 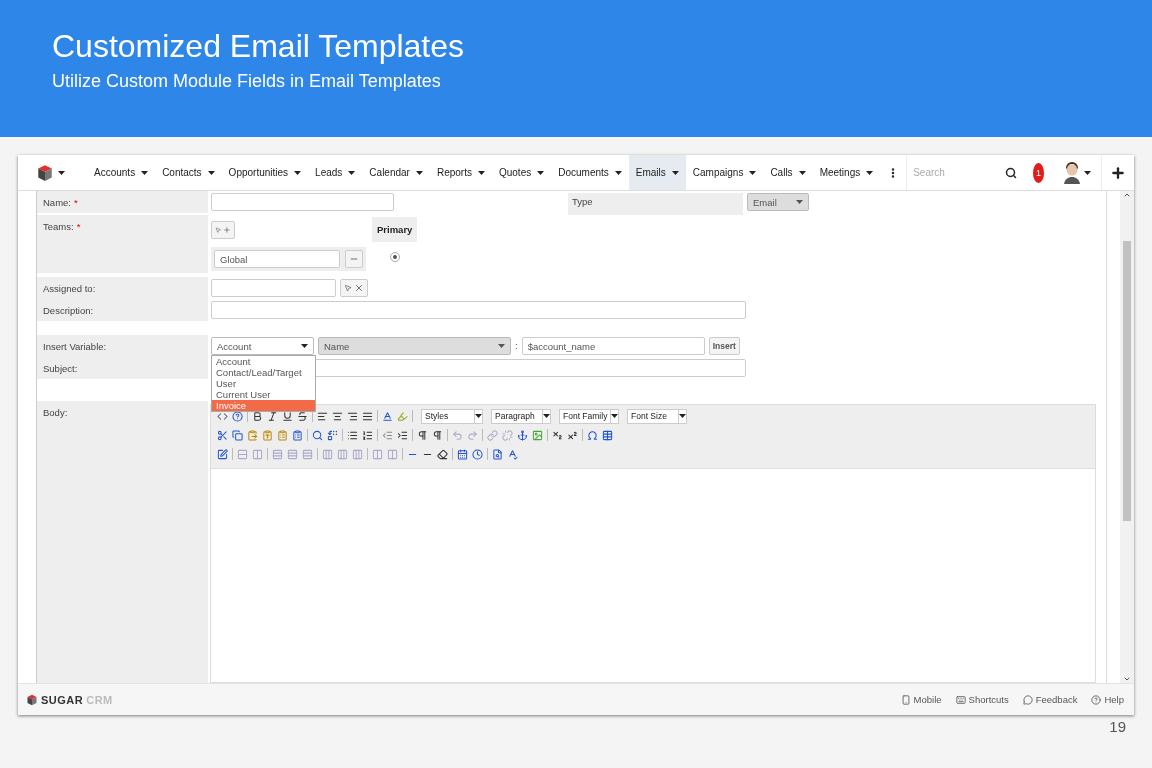 I want to click on notification-badge: 1, so click(x=1038, y=172).